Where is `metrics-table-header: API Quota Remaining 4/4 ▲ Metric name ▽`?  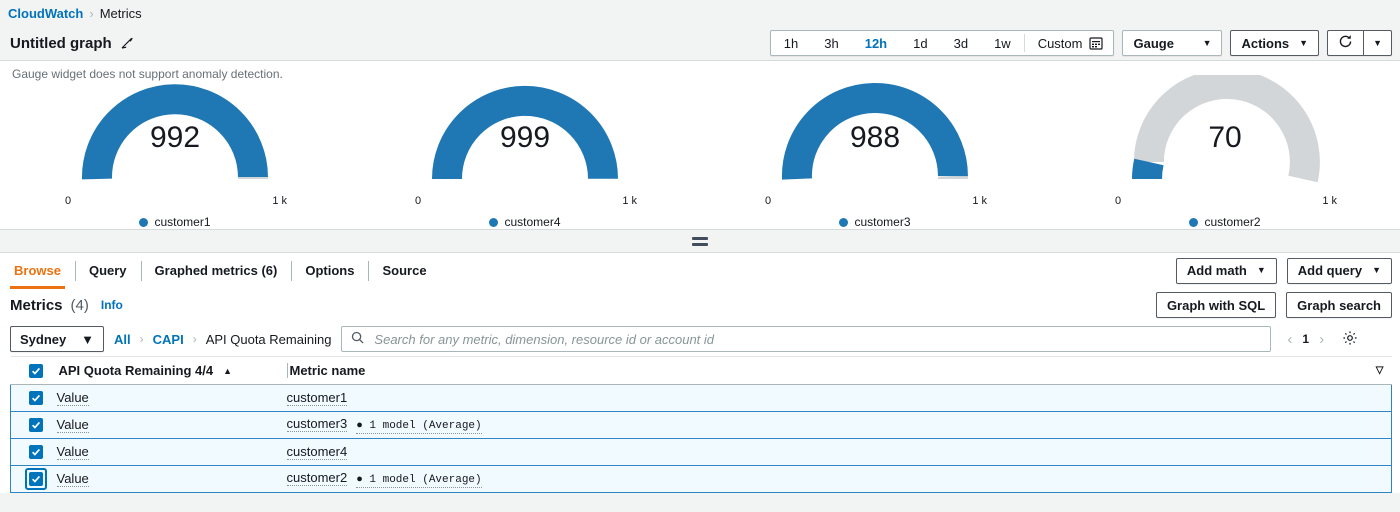
metrics-table-header: API Quota Remaining 4/4 ▲ Metric name ▽ is located at coordinates (701, 370).